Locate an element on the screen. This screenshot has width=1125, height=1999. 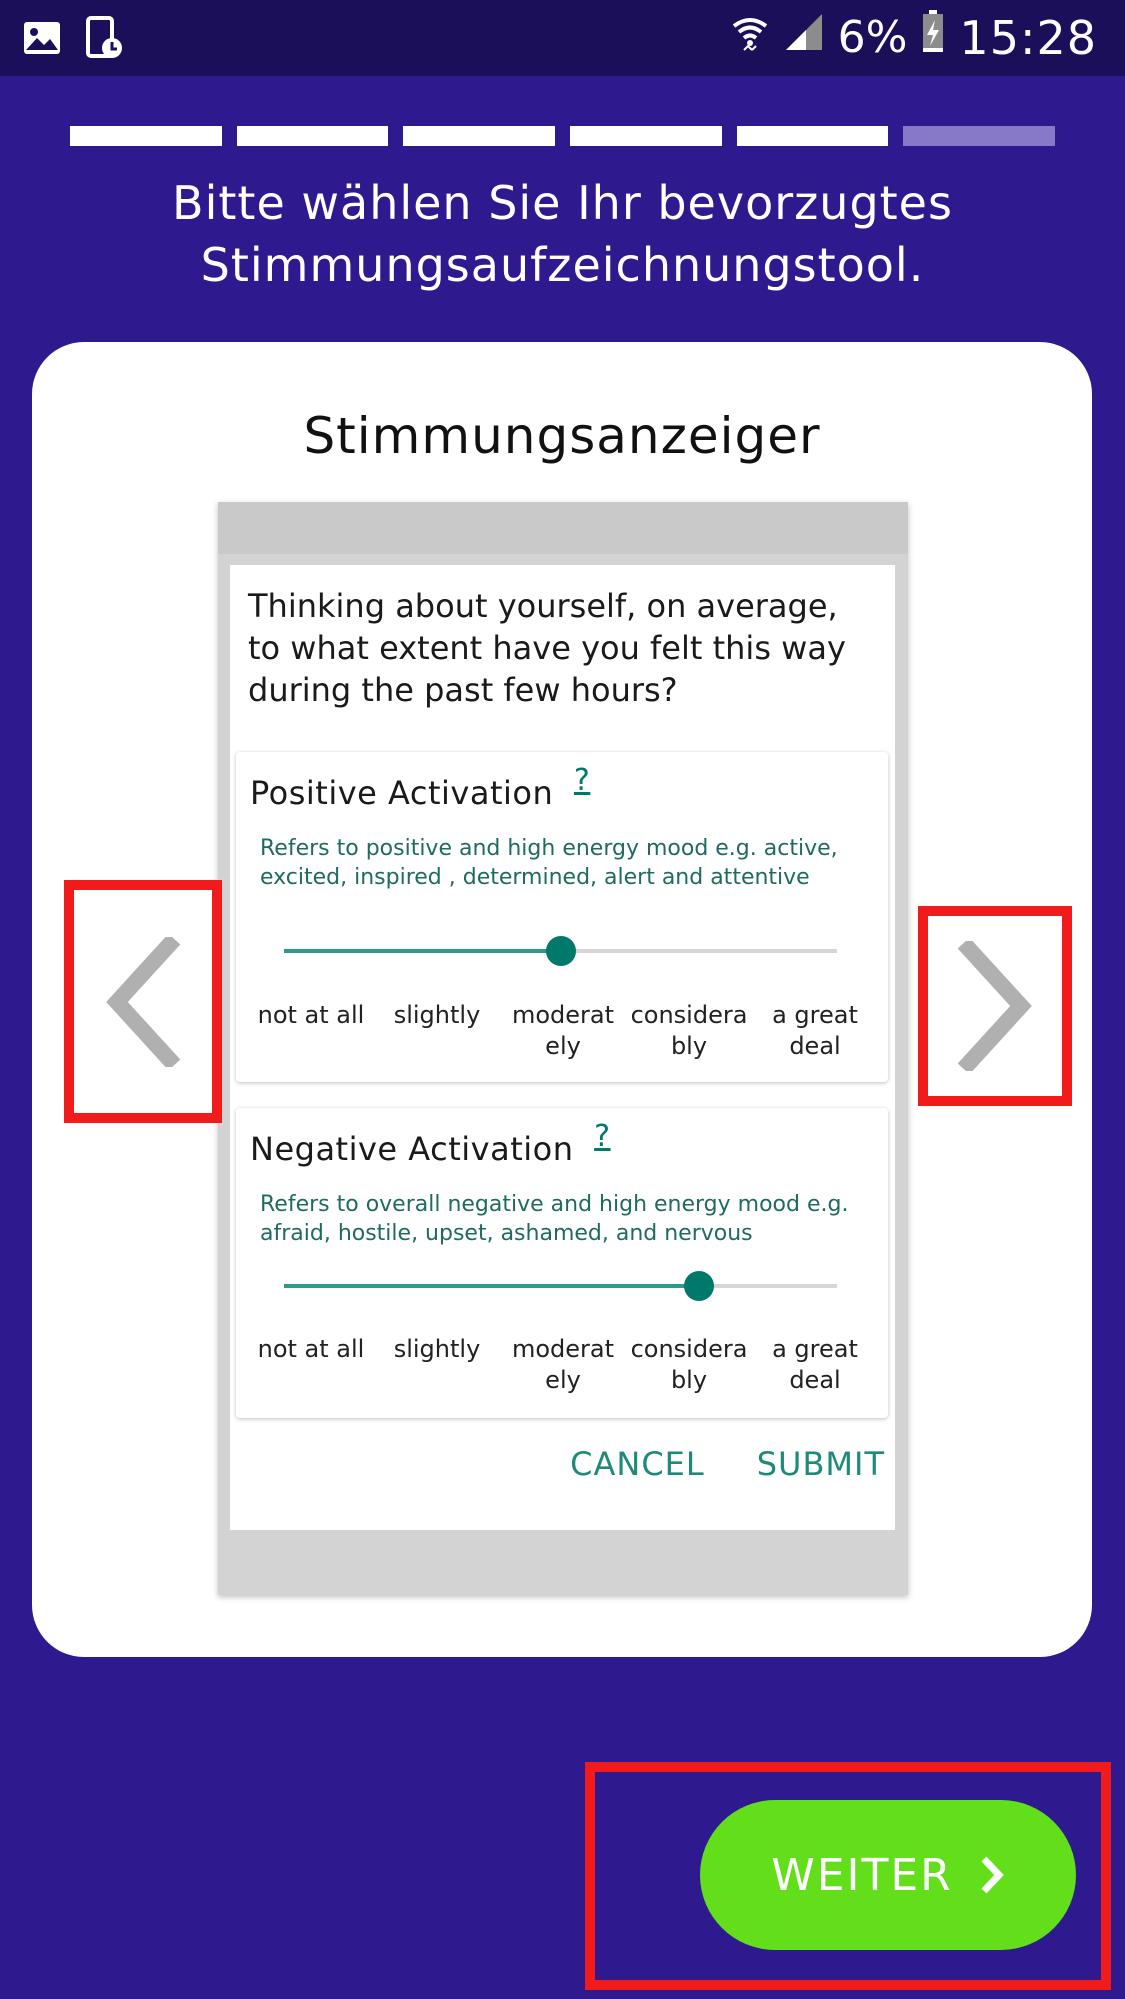
dialog-actions: CANCEL SUBMIT is located at coordinates (727, 1464).